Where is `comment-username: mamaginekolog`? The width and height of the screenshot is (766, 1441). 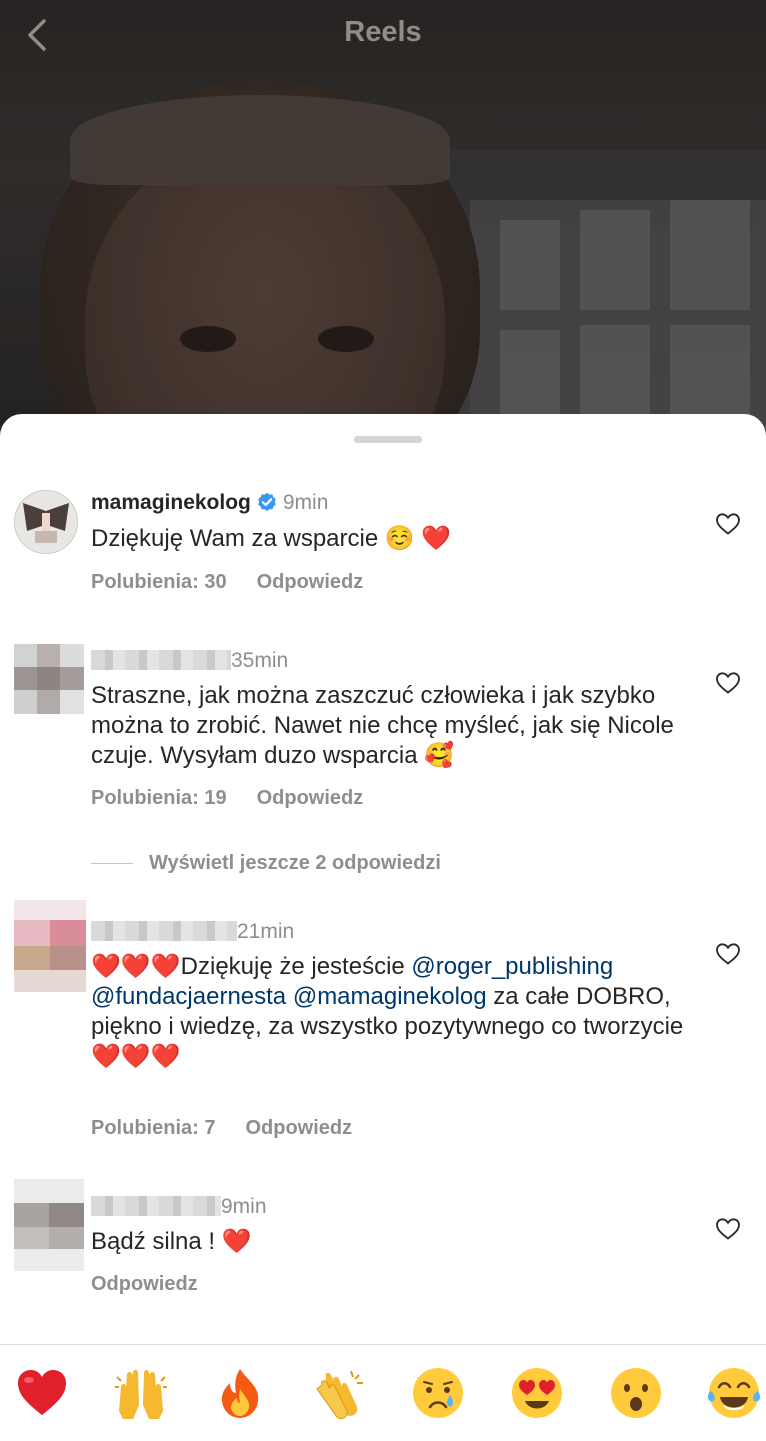
comment-username: mamaginekolog is located at coordinates (171, 502).